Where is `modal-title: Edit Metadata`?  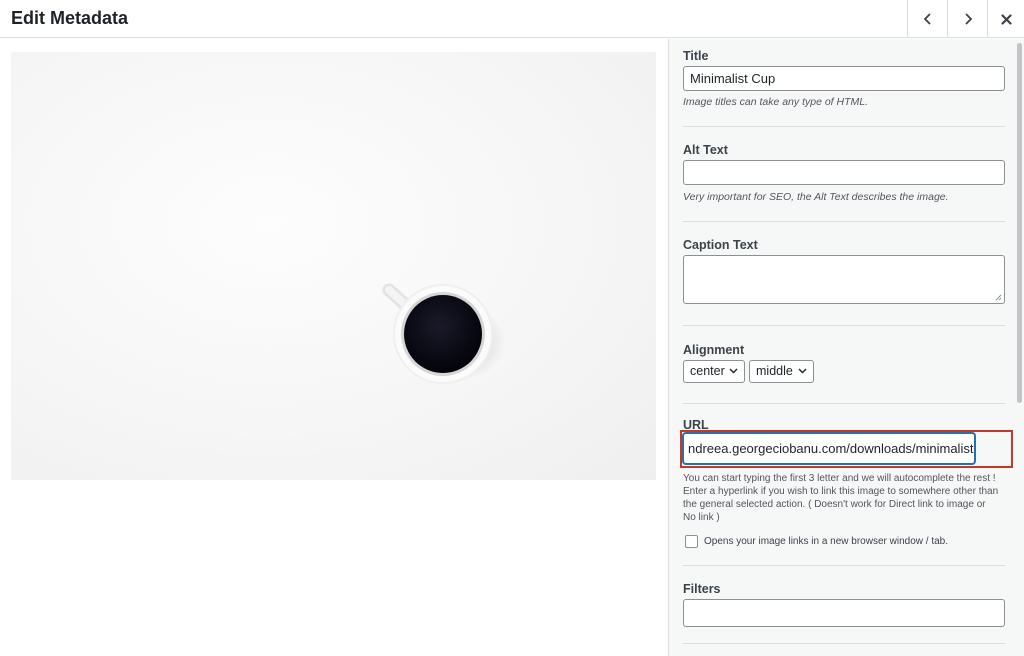 modal-title: Edit Metadata is located at coordinates (70, 18).